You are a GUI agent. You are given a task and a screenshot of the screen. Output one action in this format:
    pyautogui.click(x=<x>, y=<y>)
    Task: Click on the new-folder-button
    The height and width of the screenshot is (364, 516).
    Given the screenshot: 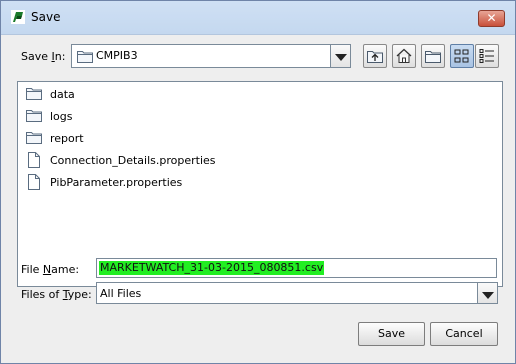 What is the action you would take?
    pyautogui.click(x=433, y=56)
    